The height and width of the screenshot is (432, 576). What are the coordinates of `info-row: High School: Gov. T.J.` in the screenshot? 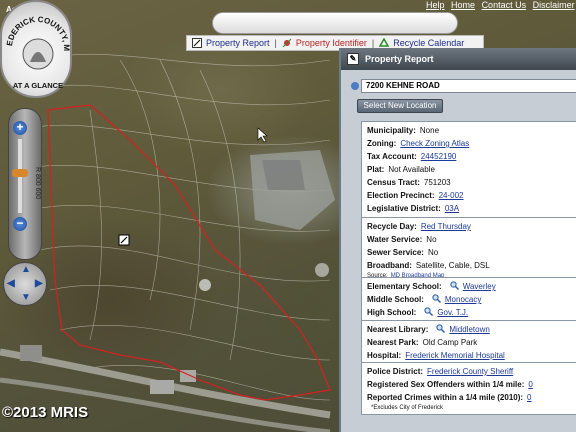 It's located at (471, 312).